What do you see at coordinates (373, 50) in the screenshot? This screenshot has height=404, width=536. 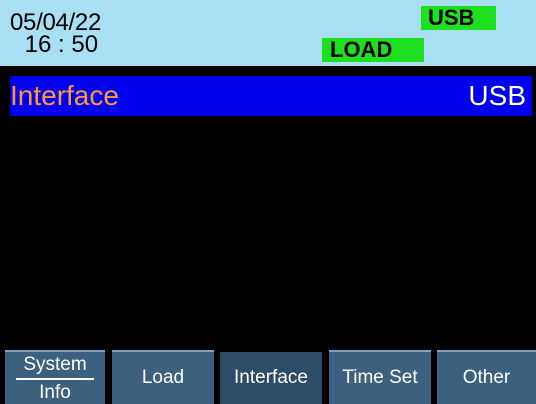 I see `load-status-badge: LOAD` at bounding box center [373, 50].